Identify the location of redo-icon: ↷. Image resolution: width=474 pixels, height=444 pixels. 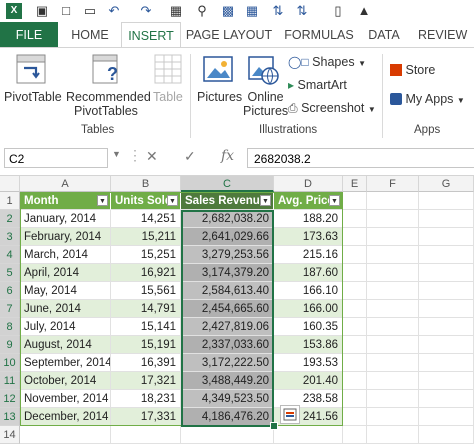
(146, 11).